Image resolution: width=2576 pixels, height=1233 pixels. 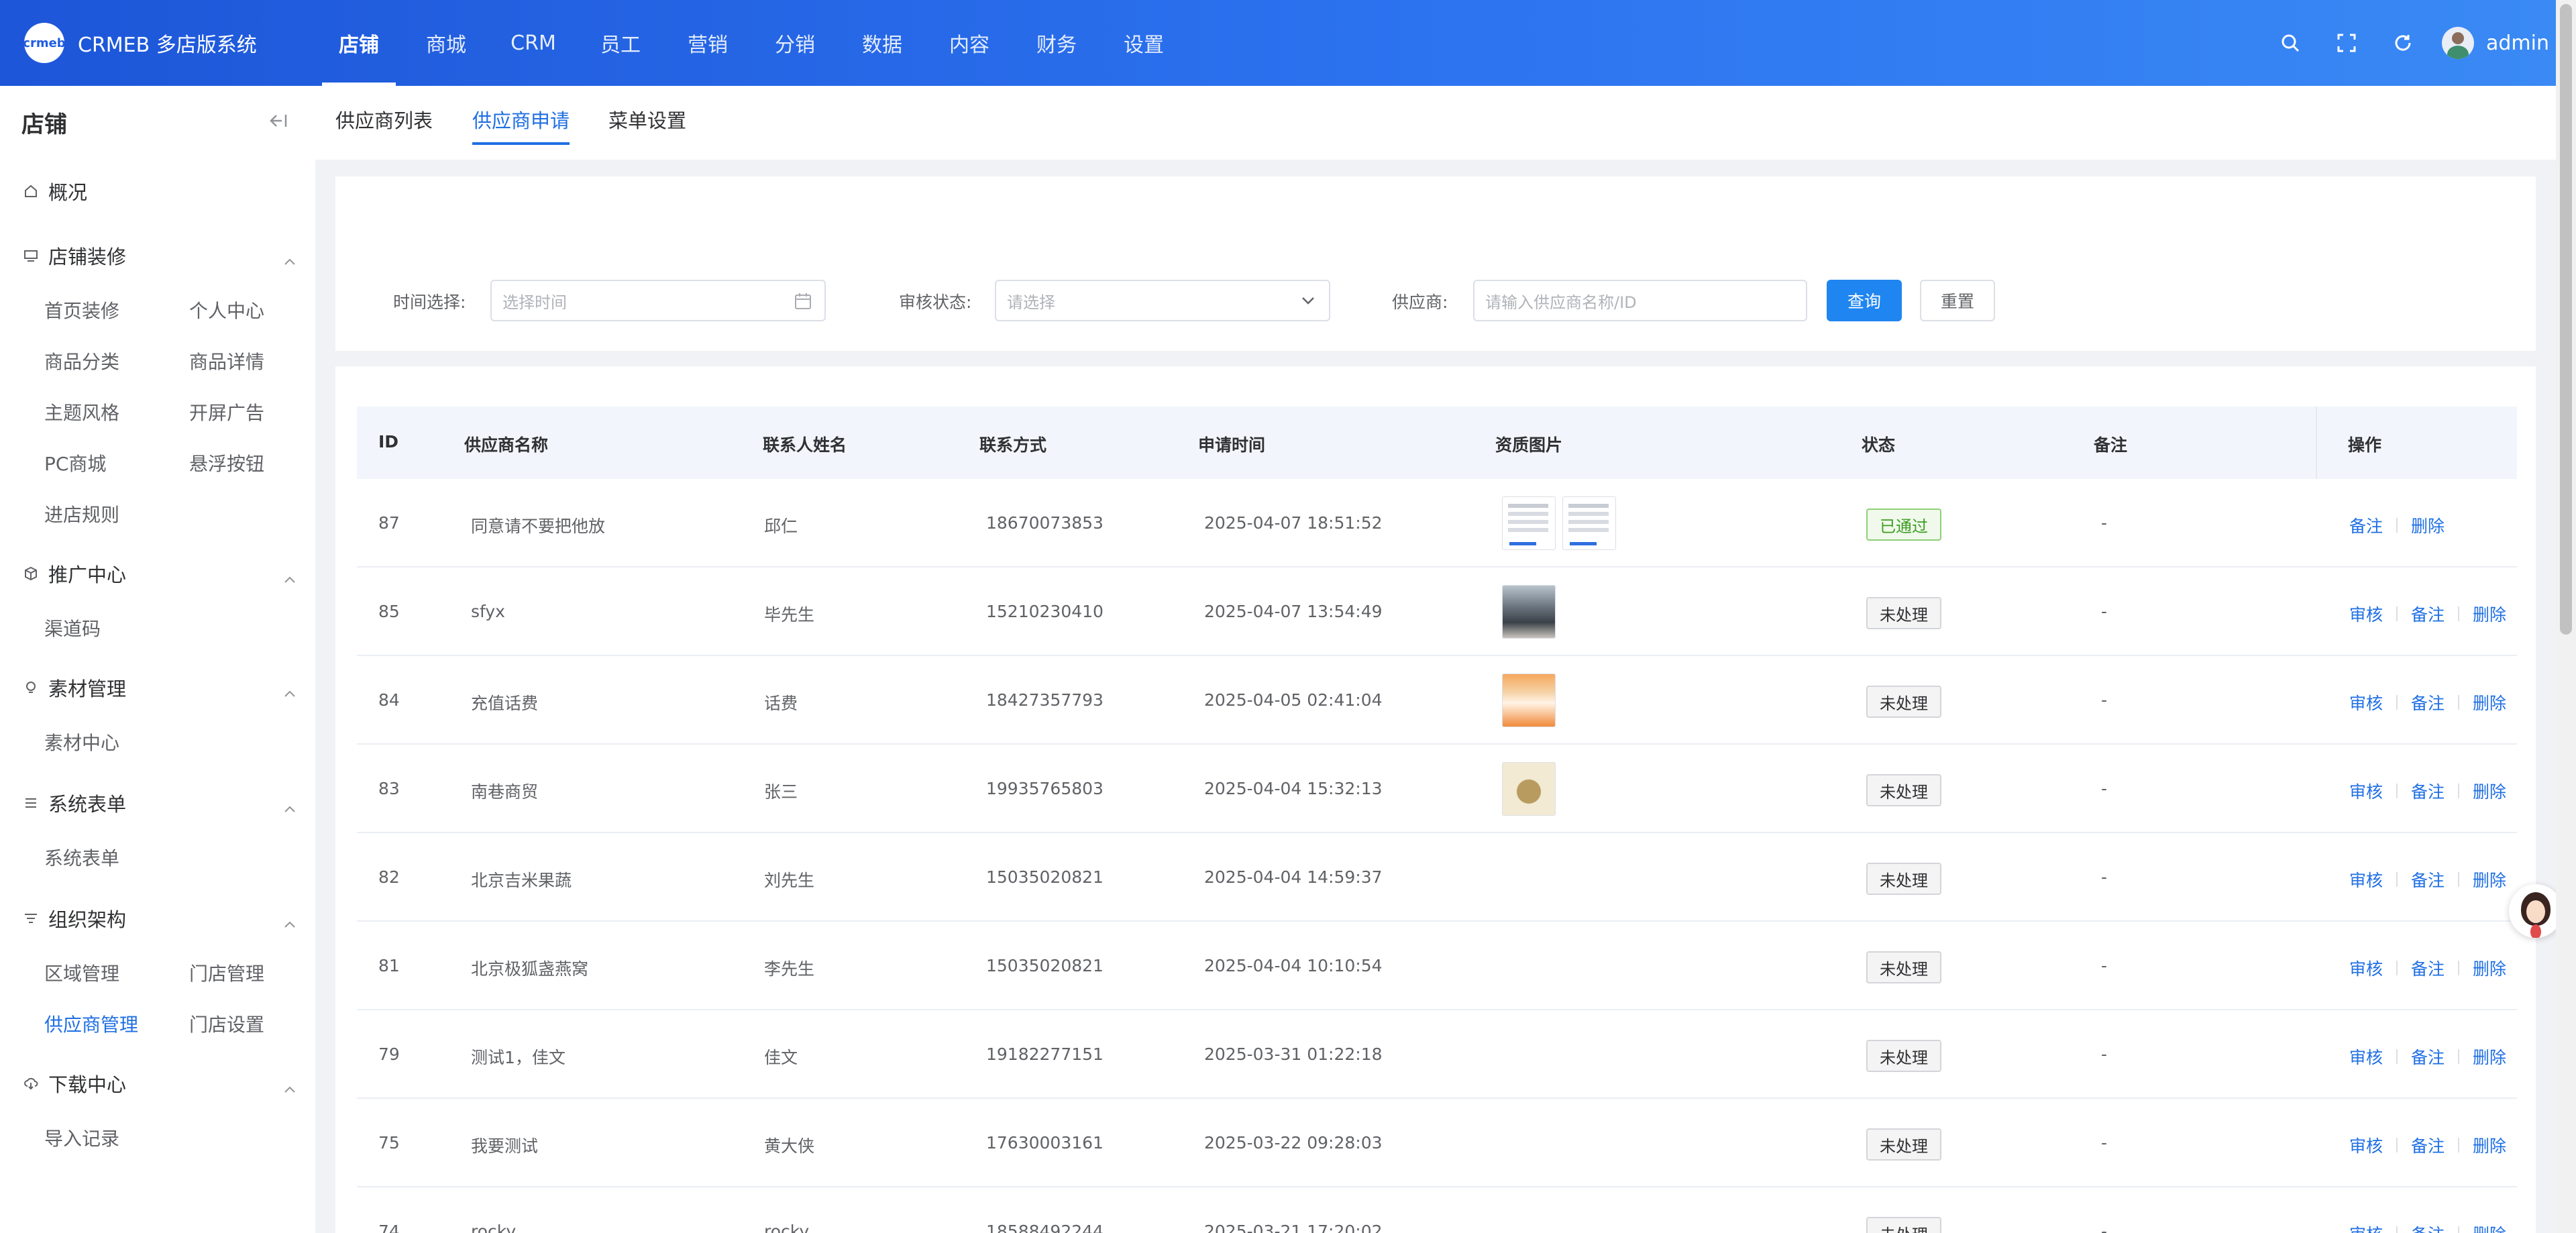 What do you see at coordinates (358, 43) in the screenshot?
I see `topnav-store: 店铺` at bounding box center [358, 43].